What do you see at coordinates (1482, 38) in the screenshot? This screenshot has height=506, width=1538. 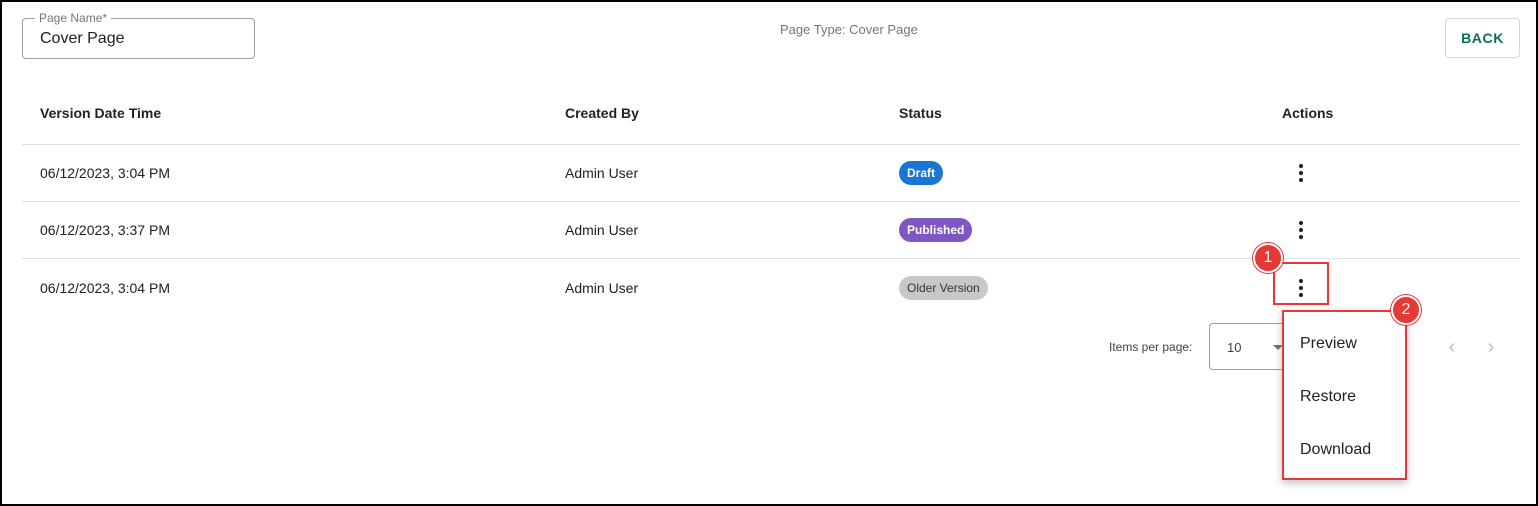 I see `back-button: BACK` at bounding box center [1482, 38].